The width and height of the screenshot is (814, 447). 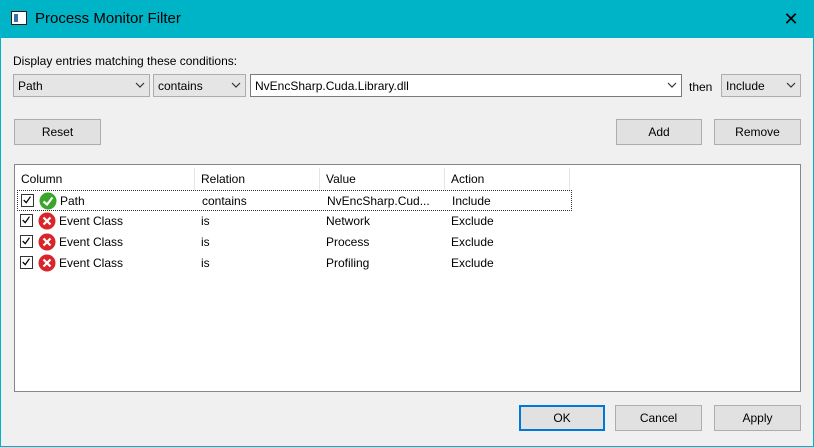 I want to click on app-icon, so click(x=19, y=18).